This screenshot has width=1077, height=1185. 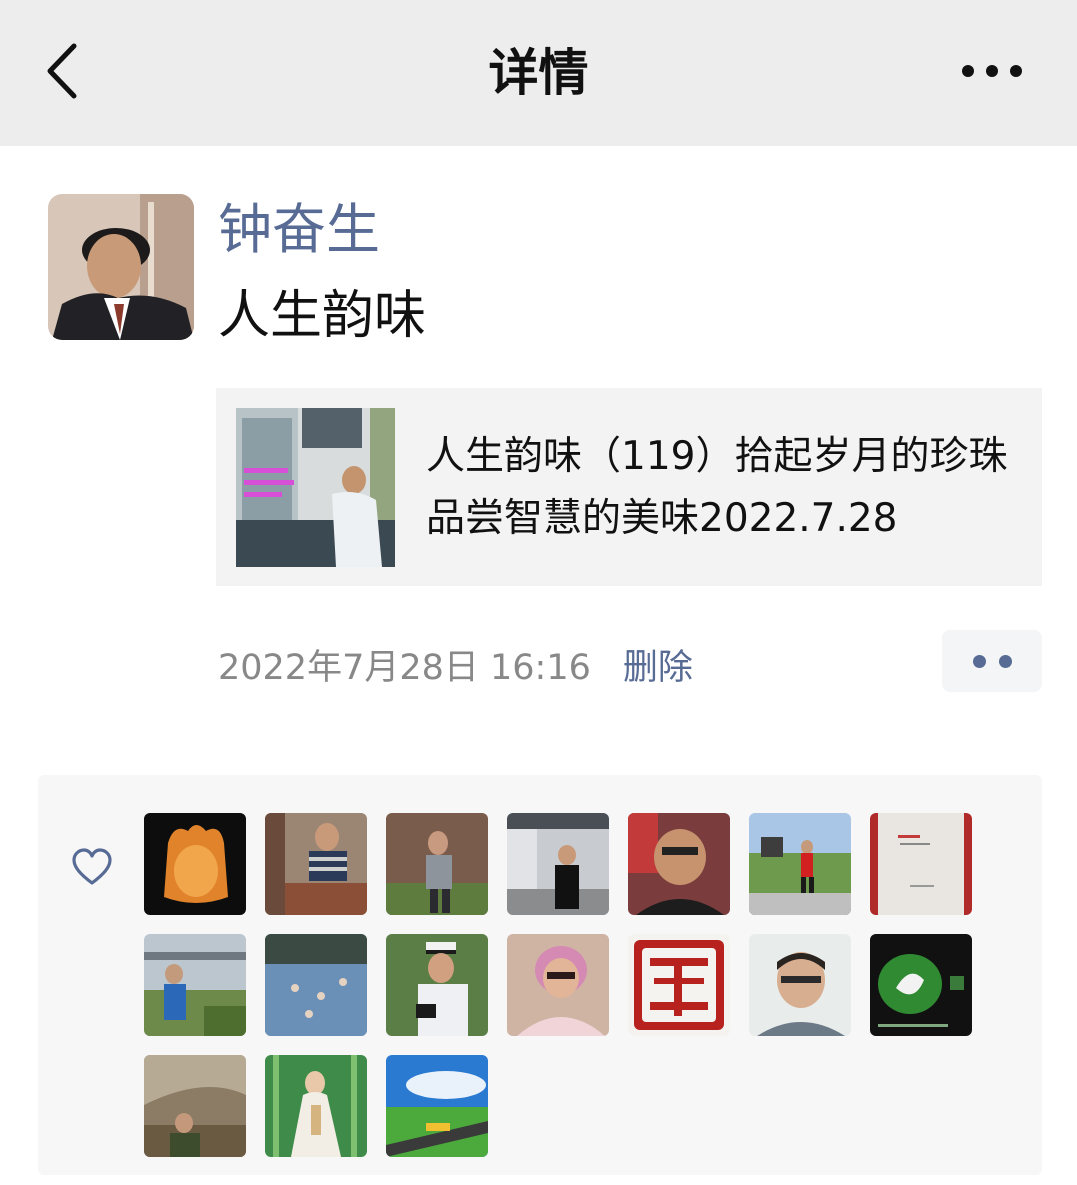 I want to click on article-title: 人生韵味（119）拾起岁月的珍珠 品尝智慧的美味2022.7.28, so click(x=729, y=487).